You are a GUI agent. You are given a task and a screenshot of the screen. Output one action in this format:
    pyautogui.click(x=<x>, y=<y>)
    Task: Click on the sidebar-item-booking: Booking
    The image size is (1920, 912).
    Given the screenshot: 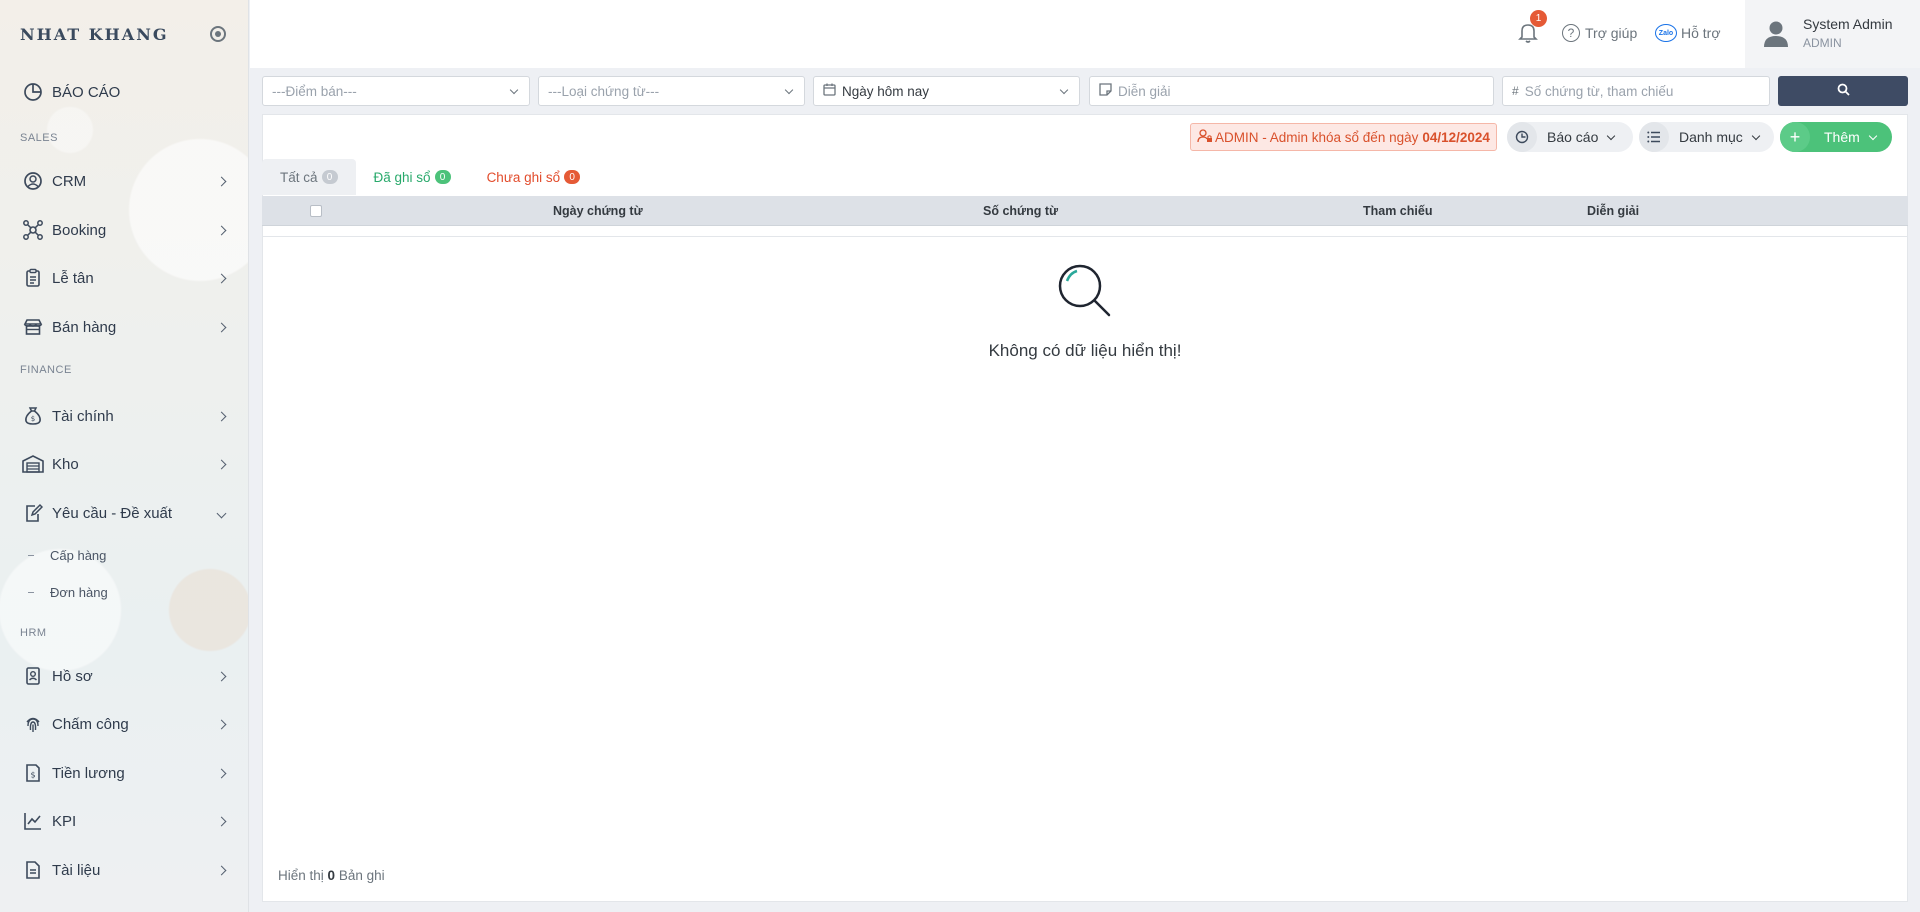 What is the action you would take?
    pyautogui.click(x=124, y=230)
    